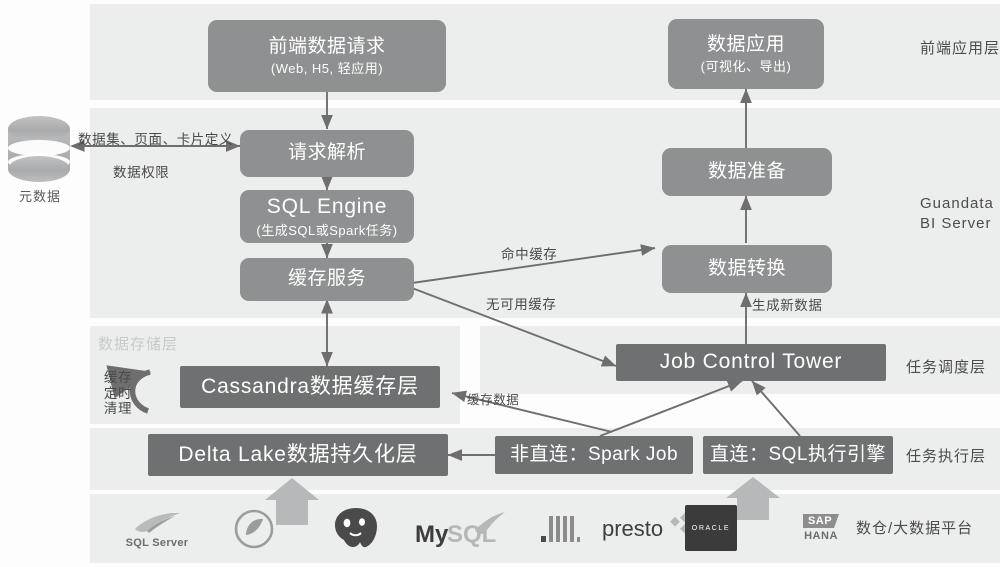 The height and width of the screenshot is (567, 1000). Describe the element at coordinates (39, 149) in the screenshot. I see `metadata-store-cylinder` at that location.